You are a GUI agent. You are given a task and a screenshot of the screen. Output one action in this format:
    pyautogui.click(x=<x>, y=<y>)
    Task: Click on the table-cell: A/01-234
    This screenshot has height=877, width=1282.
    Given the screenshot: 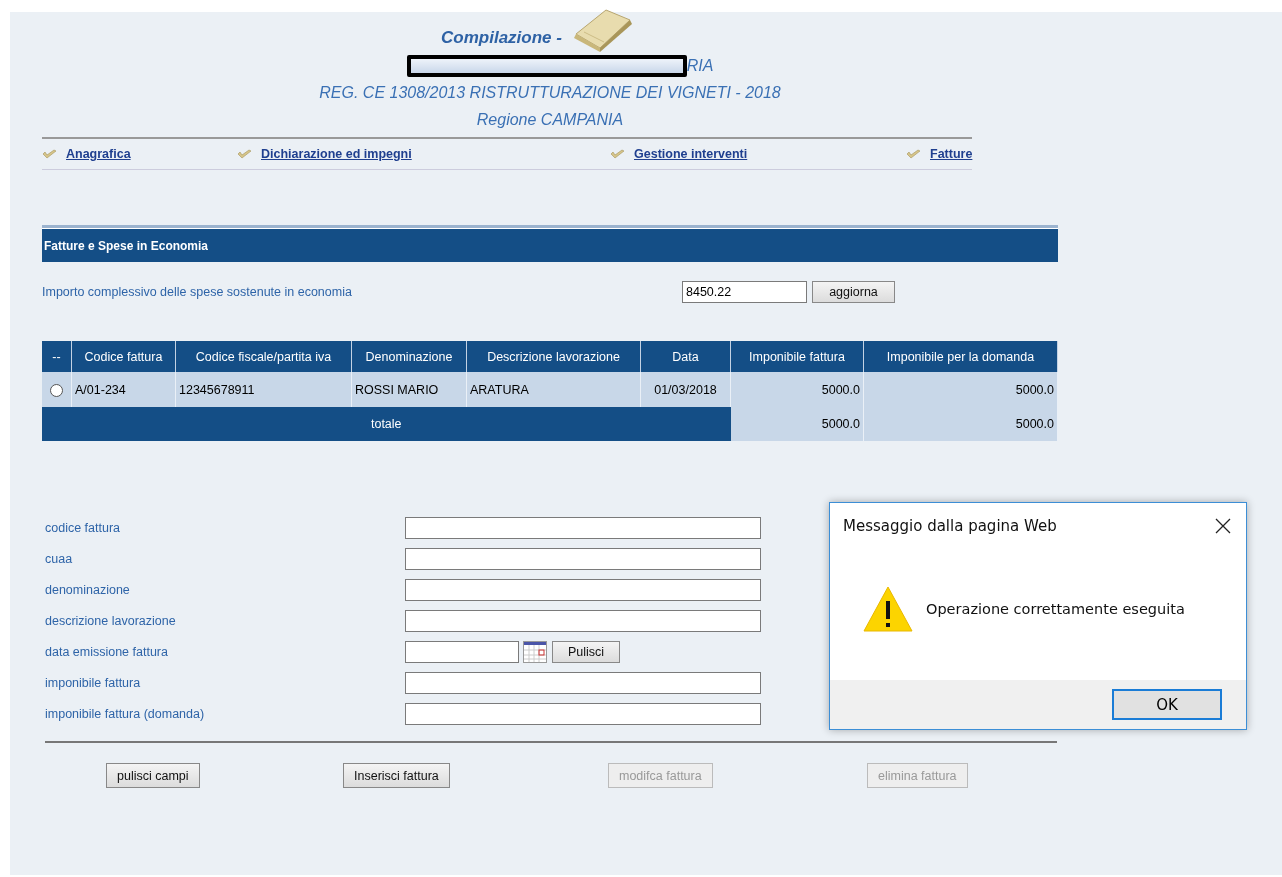 What is the action you would take?
    pyautogui.click(x=123, y=389)
    